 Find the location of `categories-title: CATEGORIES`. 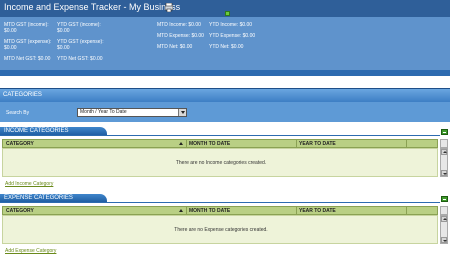

categories-title: CATEGORIES is located at coordinates (22, 95).